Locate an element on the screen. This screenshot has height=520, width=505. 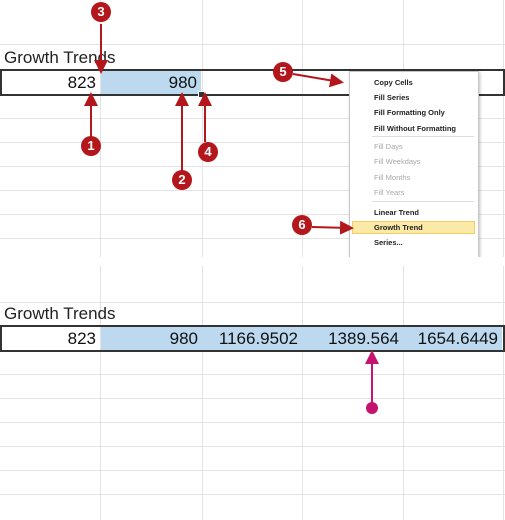
callout-2: 2 is located at coordinates (182, 180).